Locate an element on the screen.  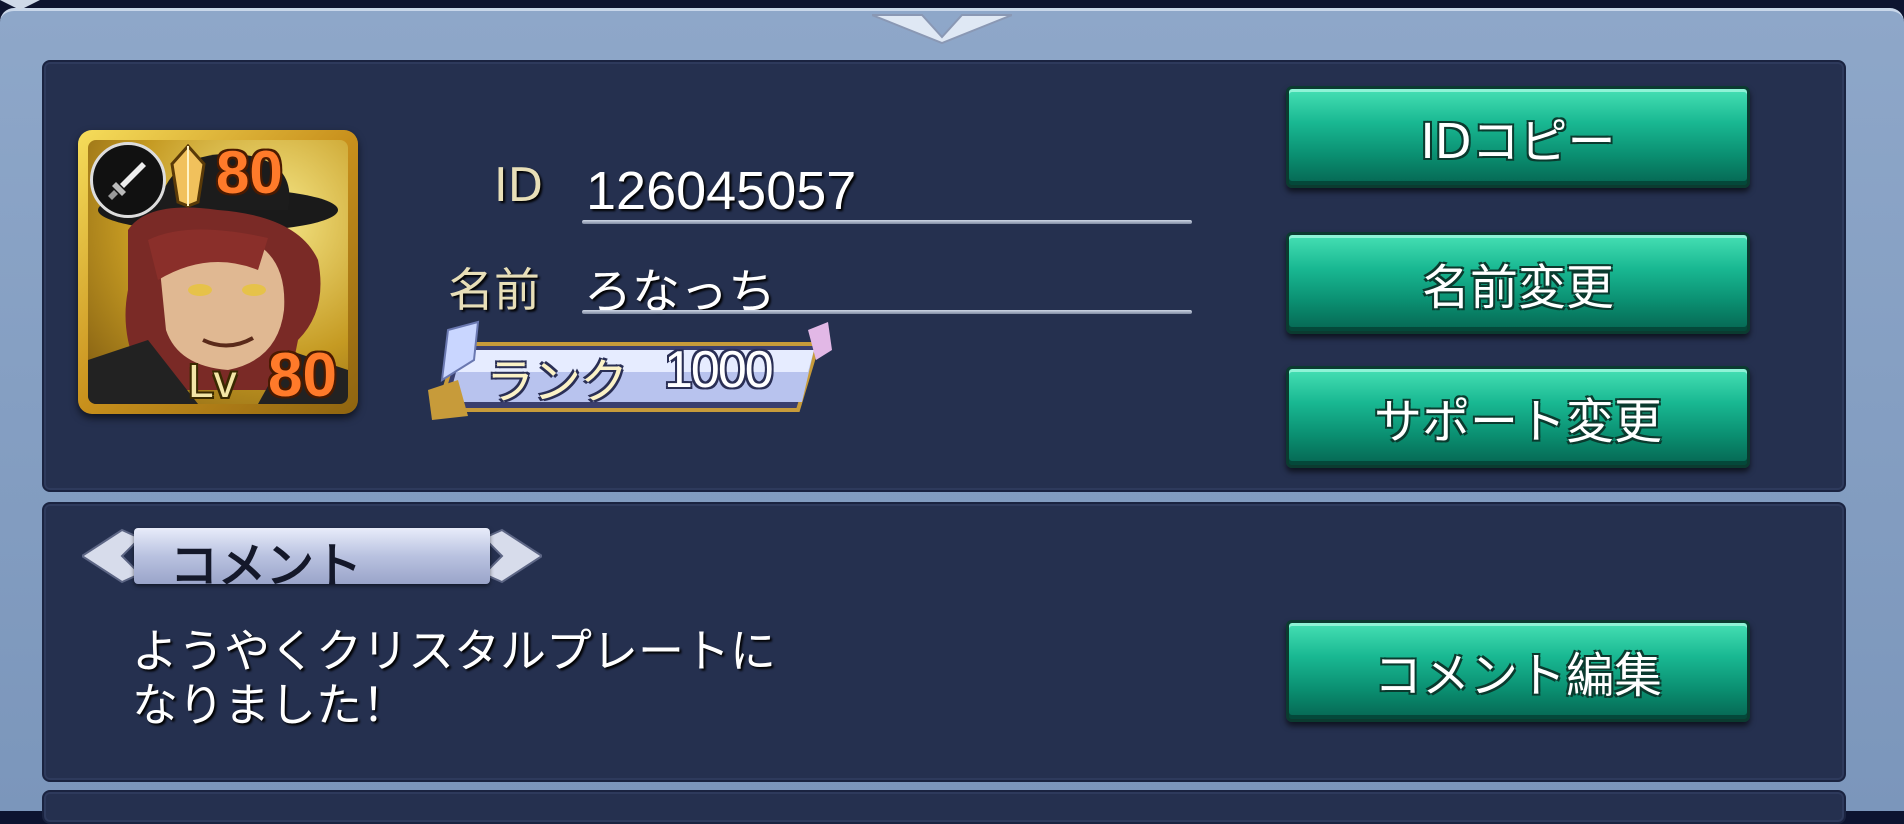
avatar-portrait-frame: 80 Lv 80 is located at coordinates (218, 272).